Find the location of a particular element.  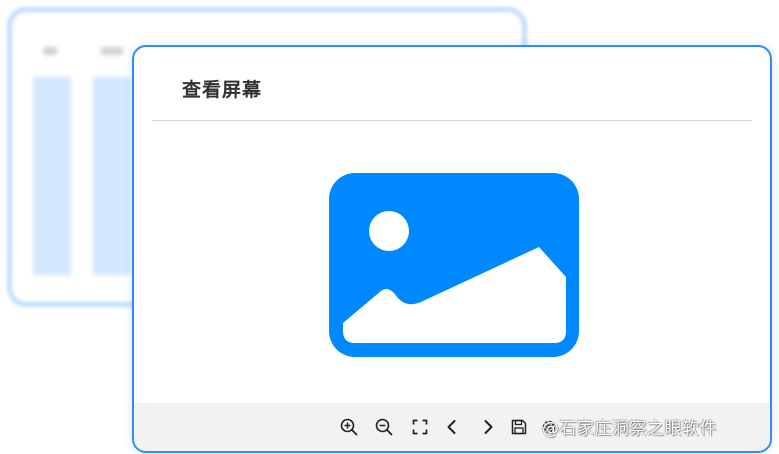

fullscreen-button is located at coordinates (420, 427).